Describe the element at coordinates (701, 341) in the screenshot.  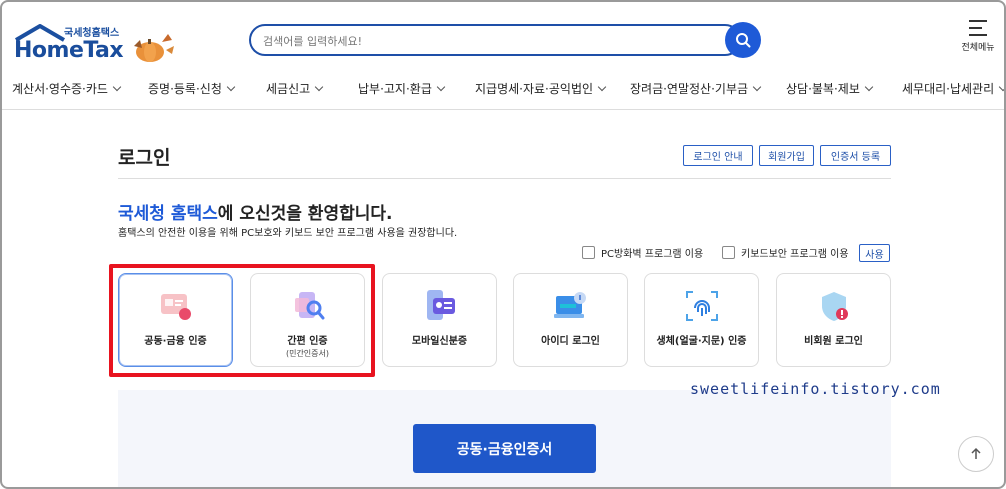
I see `card-label: 생체(얼굴·지문) 인증` at that location.